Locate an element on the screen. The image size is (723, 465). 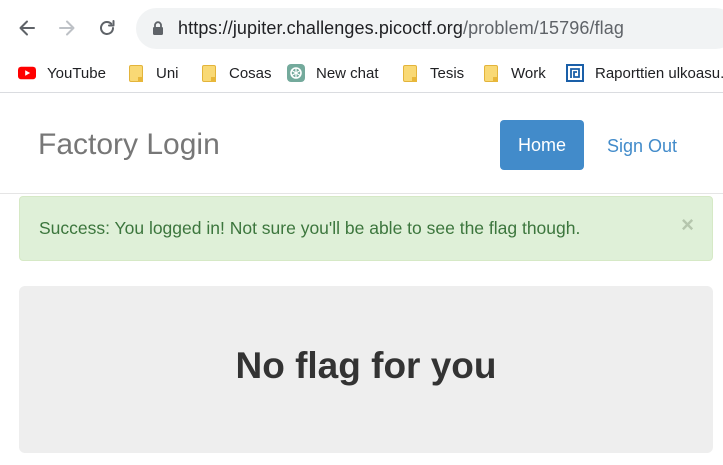
arrow-left-icon is located at coordinates (27, 28).